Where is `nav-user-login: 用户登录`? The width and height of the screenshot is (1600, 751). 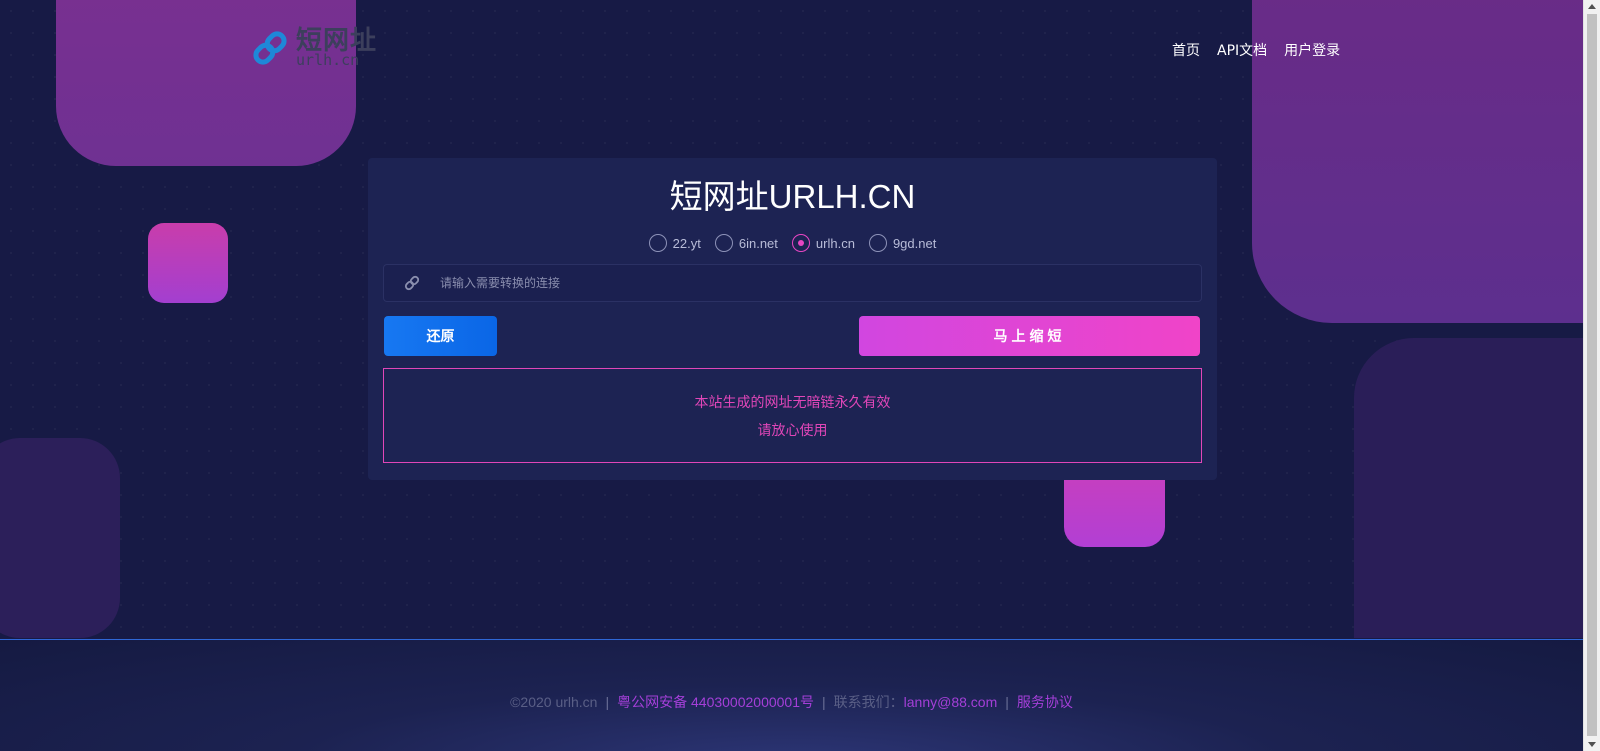 nav-user-login: 用户登录 is located at coordinates (1312, 50).